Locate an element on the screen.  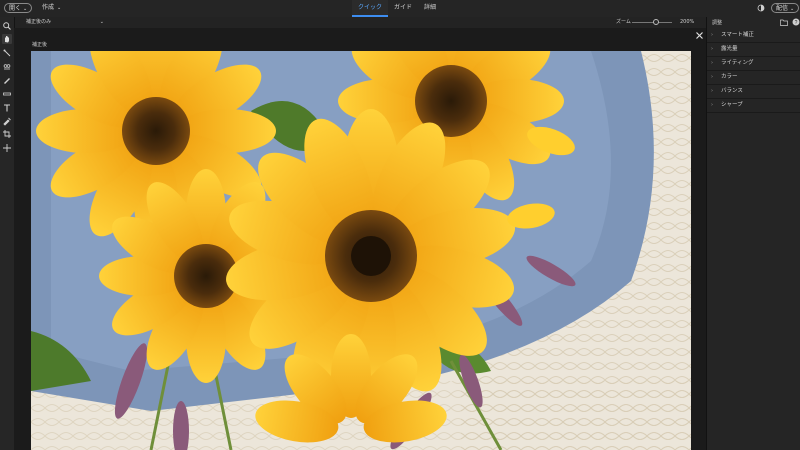
adjustment-label: バランス is located at coordinates (732, 91).